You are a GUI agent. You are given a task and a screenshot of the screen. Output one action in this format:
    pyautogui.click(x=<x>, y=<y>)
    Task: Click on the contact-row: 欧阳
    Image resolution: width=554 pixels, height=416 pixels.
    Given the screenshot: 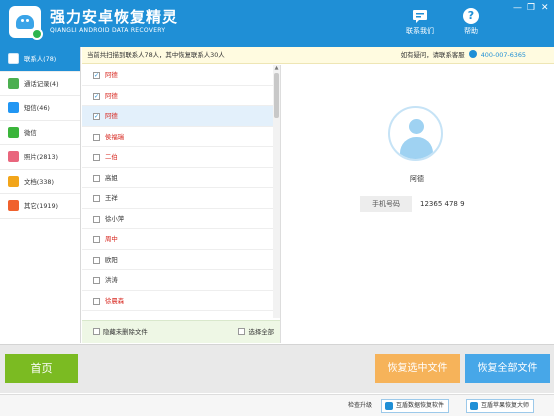 What is the action you would take?
    pyautogui.click(x=177, y=260)
    